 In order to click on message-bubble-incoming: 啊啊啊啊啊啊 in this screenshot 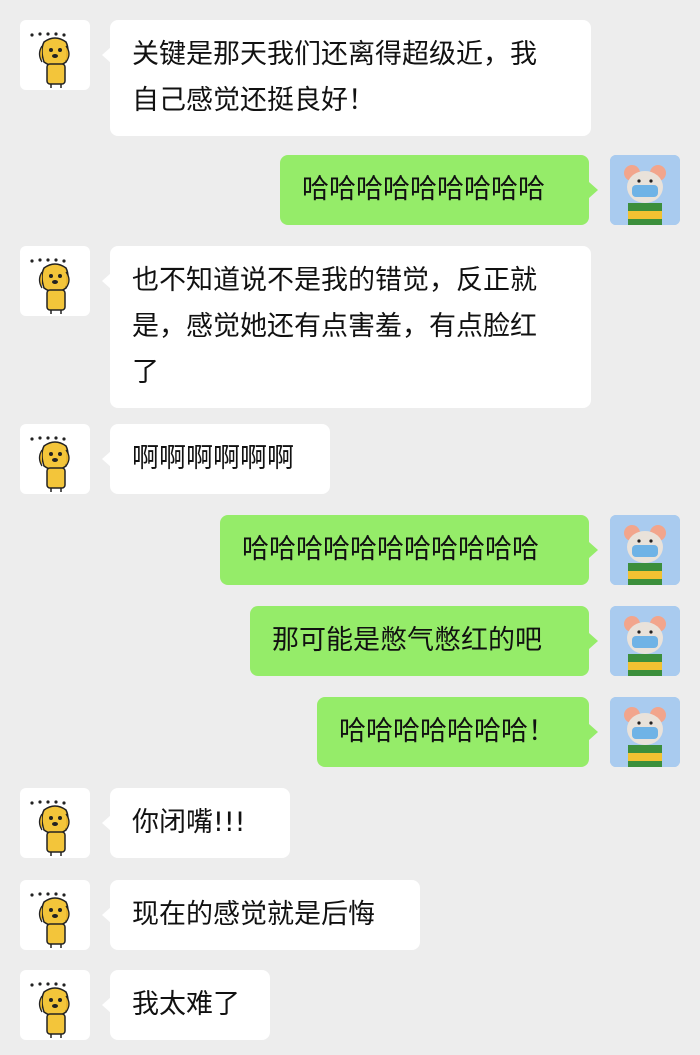, I will do `click(220, 459)`.